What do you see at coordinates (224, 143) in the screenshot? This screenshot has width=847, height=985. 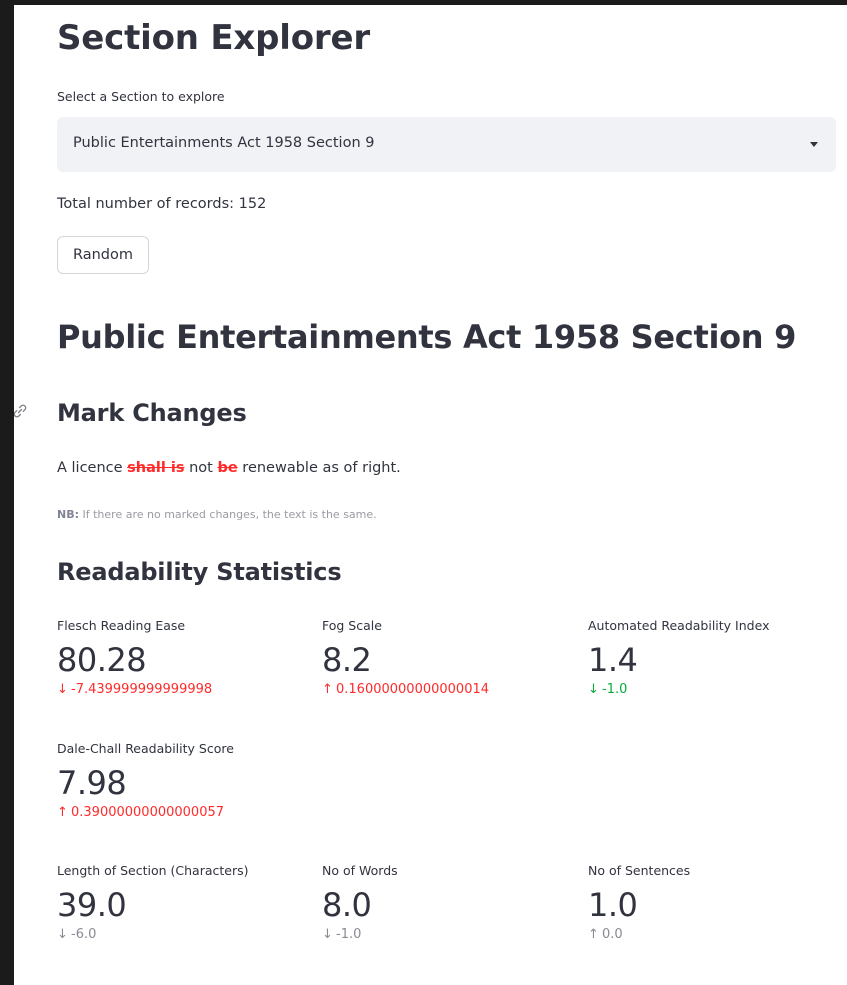 I see `section-select-value: Public Entertainments Act 1958 Section 9` at bounding box center [224, 143].